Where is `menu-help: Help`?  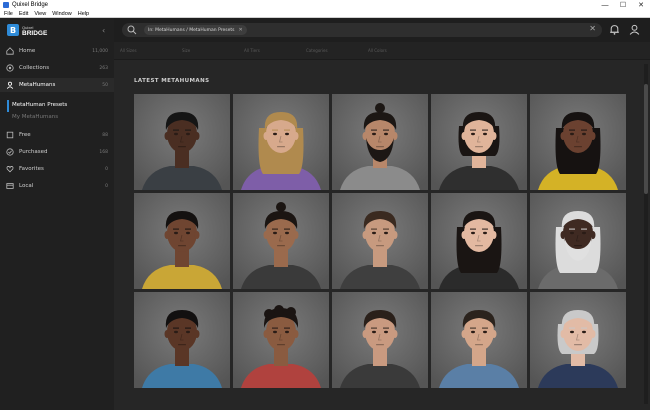
menu-help: Help is located at coordinates (83, 14).